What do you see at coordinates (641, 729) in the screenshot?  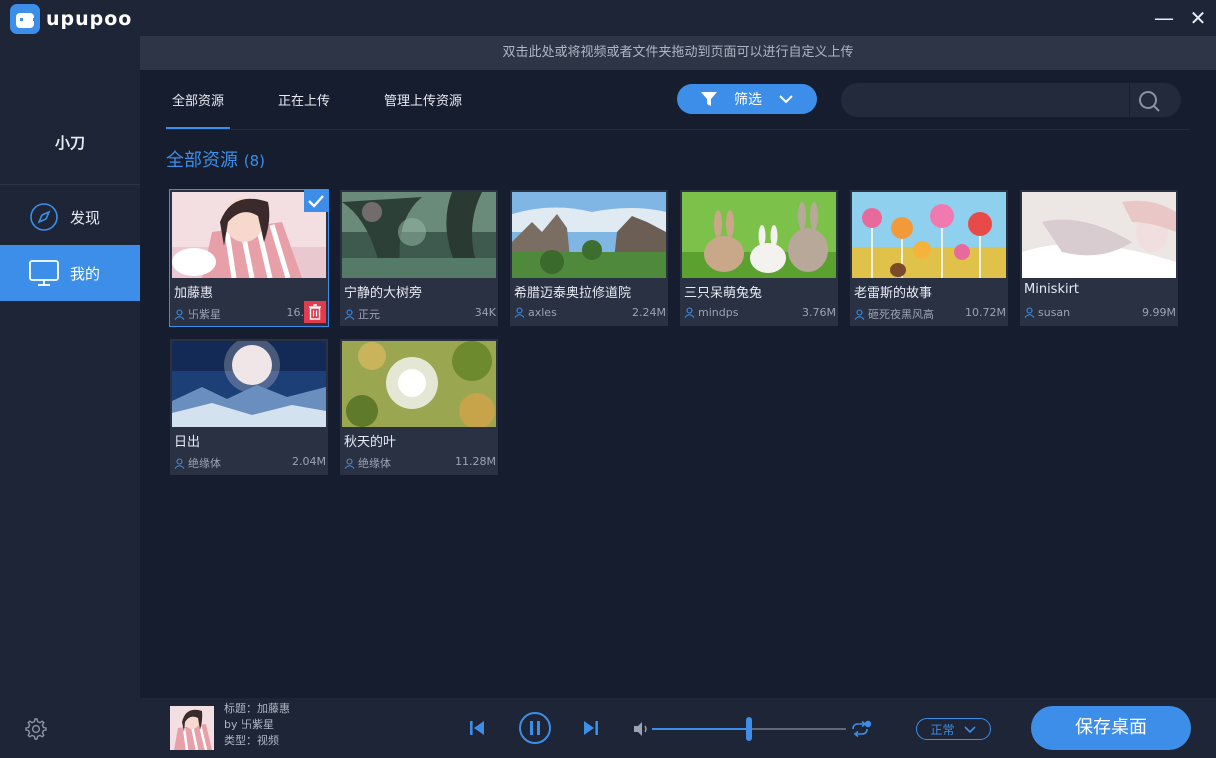 I see `speaker-icon` at bounding box center [641, 729].